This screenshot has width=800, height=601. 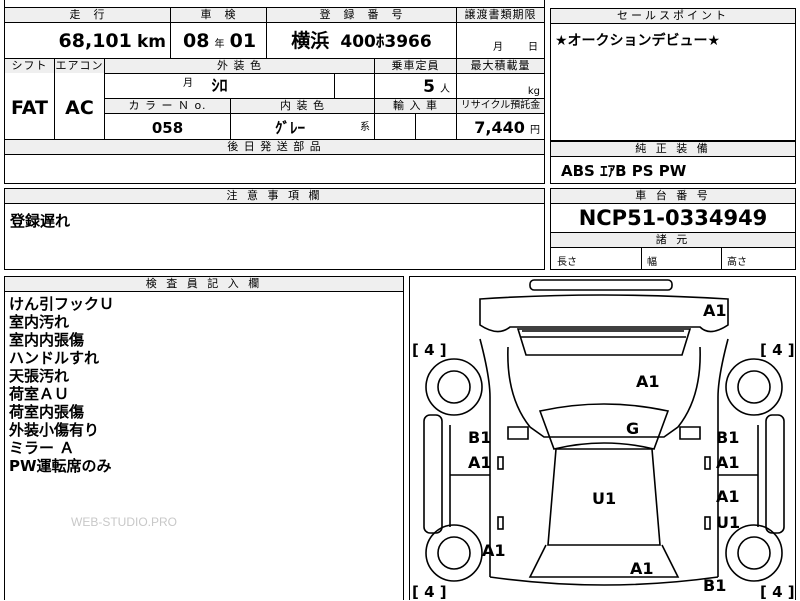 I want to click on max-load-cell: kg, so click(x=500, y=86).